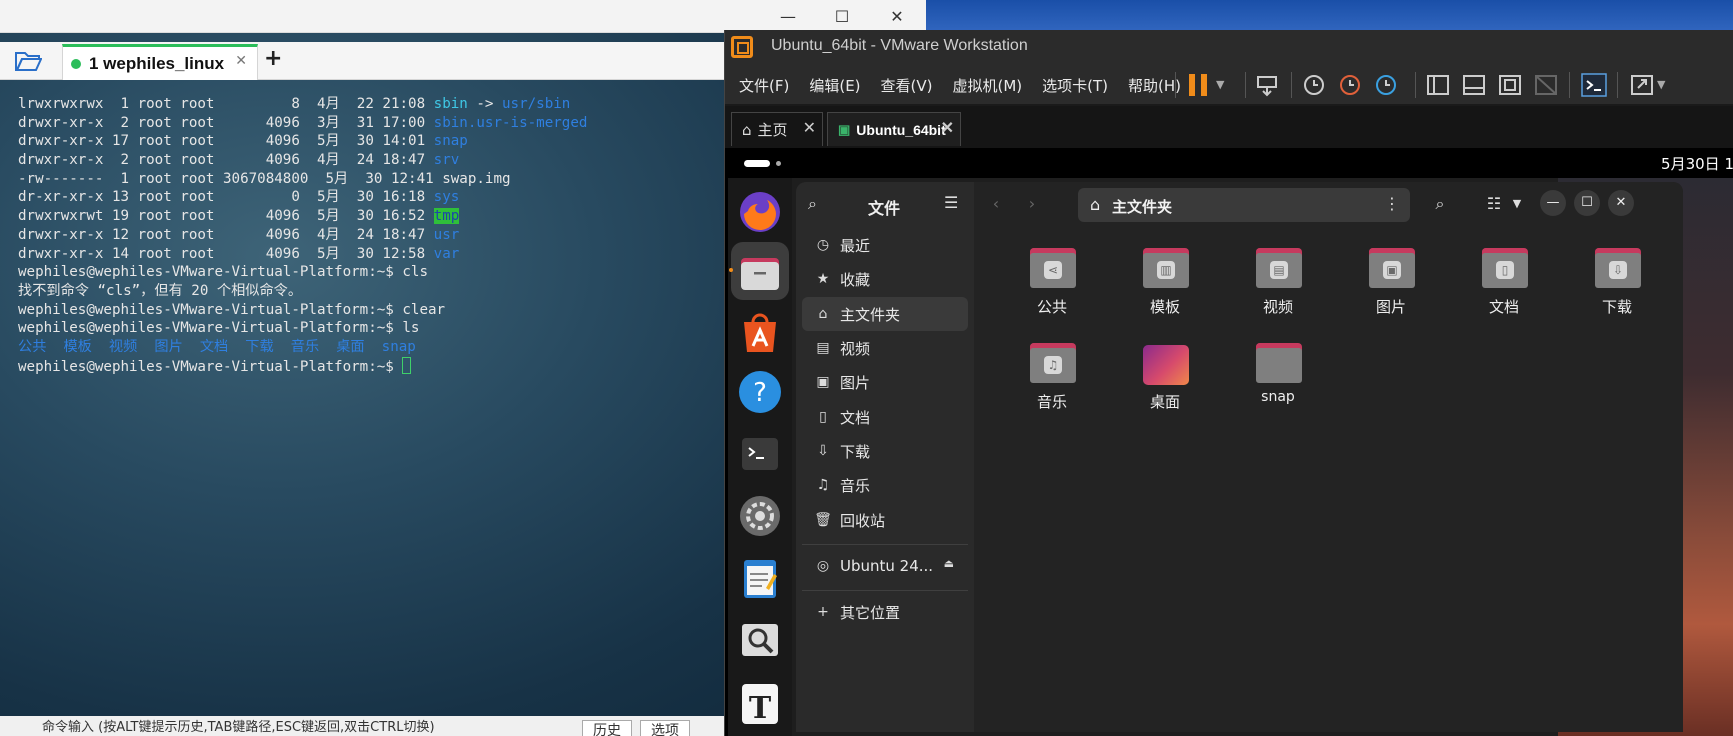 This screenshot has width=1733, height=736. What do you see at coordinates (1594, 85) in the screenshot?
I see `console-view-icon` at bounding box center [1594, 85].